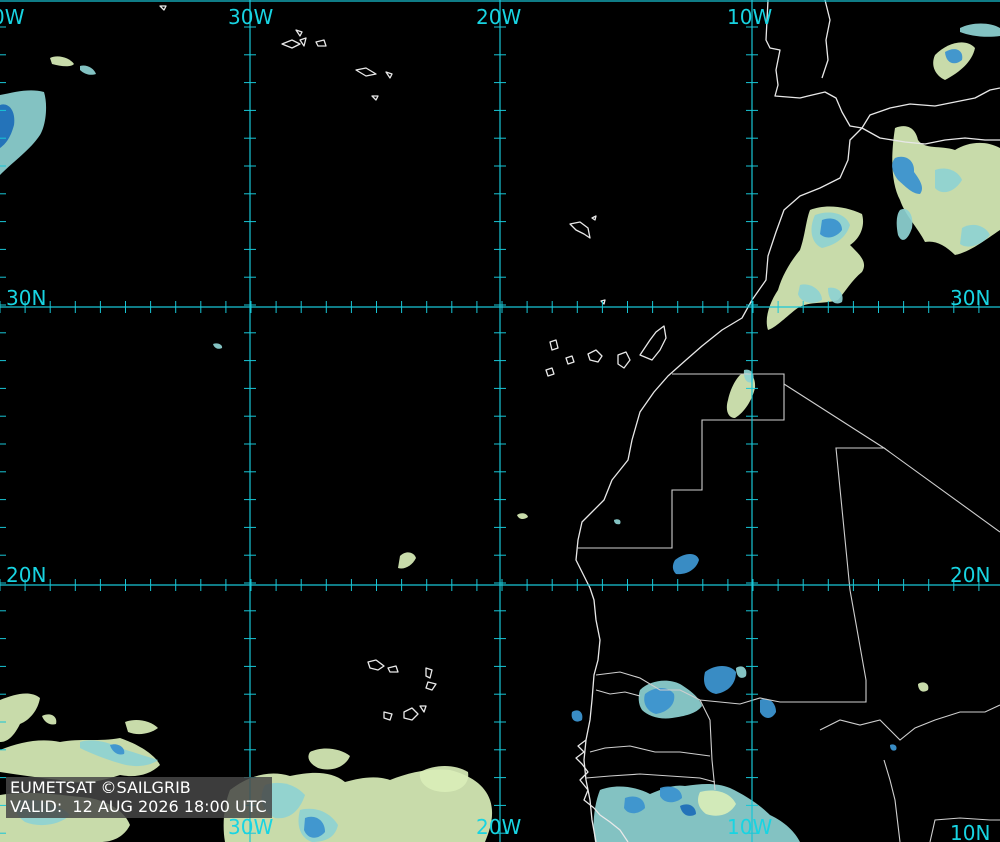 The height and width of the screenshot is (842, 1000). I want to click on lon-label-top-20w: 20W, so click(498, 17).